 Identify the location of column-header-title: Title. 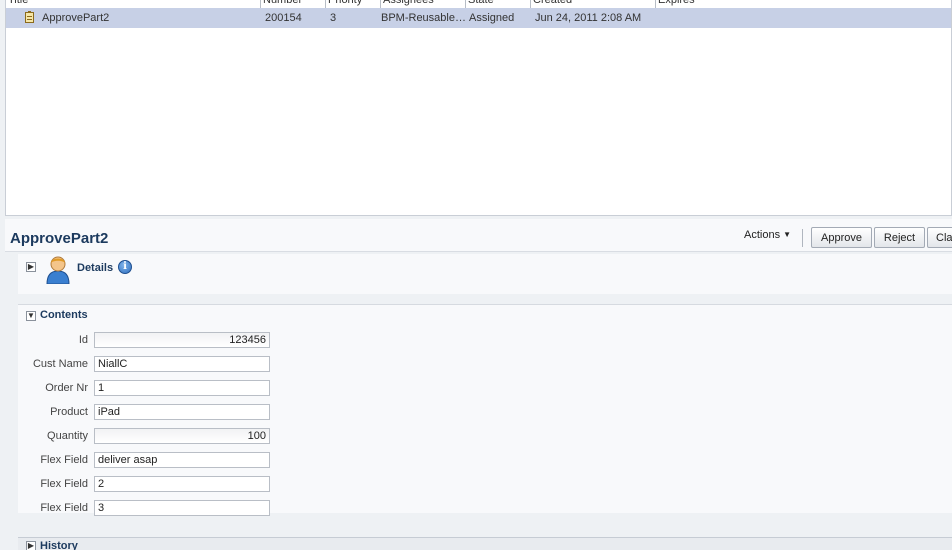
(133, 4).